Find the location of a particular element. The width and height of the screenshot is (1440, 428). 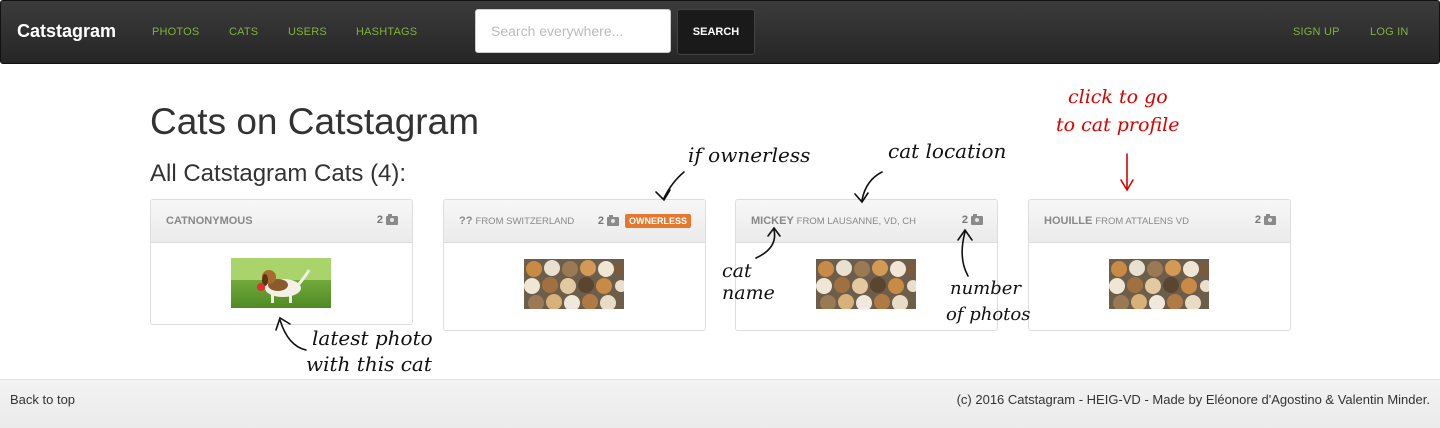

note-ownerless: if ownerless is located at coordinates (749, 155).